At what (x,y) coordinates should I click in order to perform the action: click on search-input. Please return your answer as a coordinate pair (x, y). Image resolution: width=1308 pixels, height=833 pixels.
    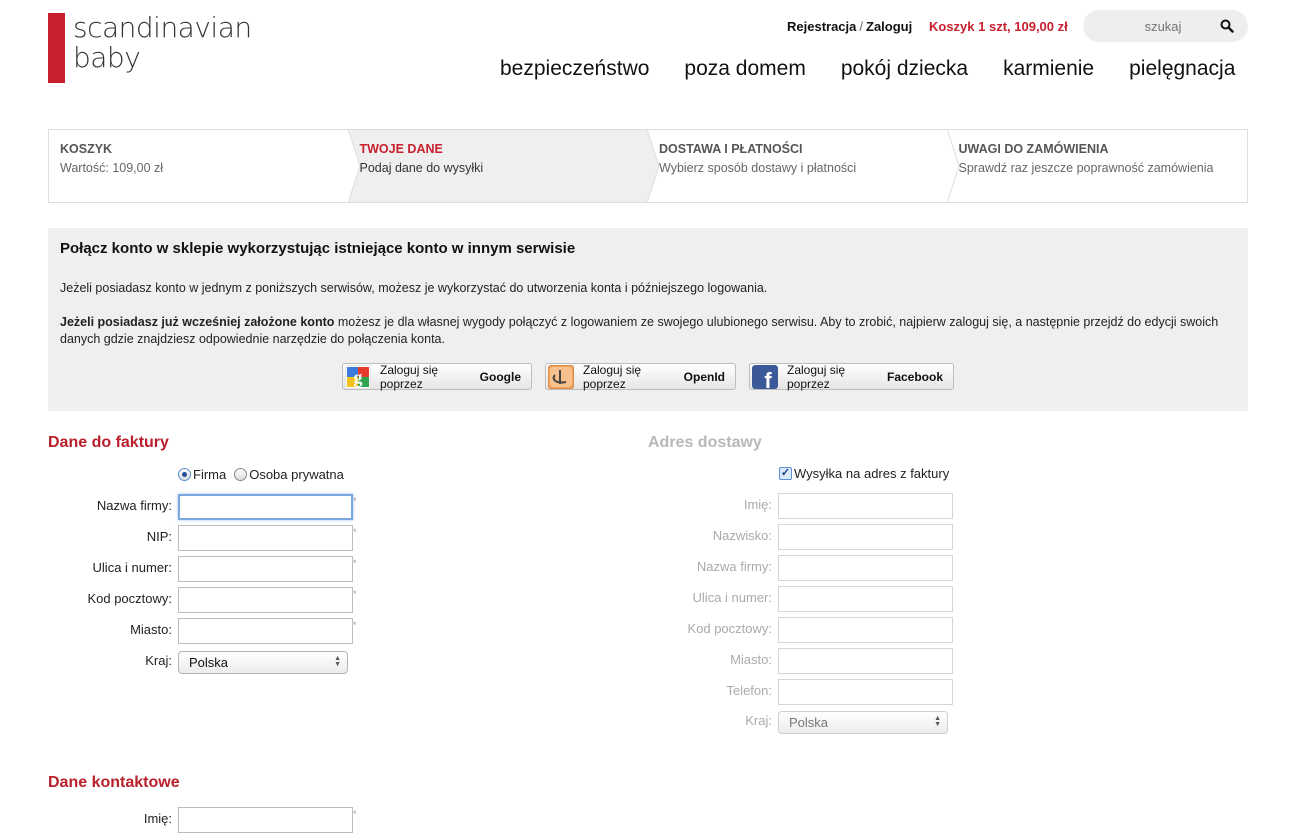
    Looking at the image, I should click on (1163, 26).